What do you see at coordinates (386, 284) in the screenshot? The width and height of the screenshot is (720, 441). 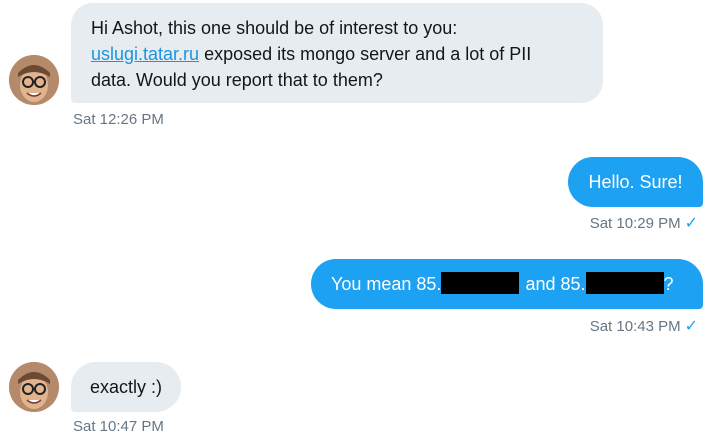 I see `message-text: You mean 85.` at bounding box center [386, 284].